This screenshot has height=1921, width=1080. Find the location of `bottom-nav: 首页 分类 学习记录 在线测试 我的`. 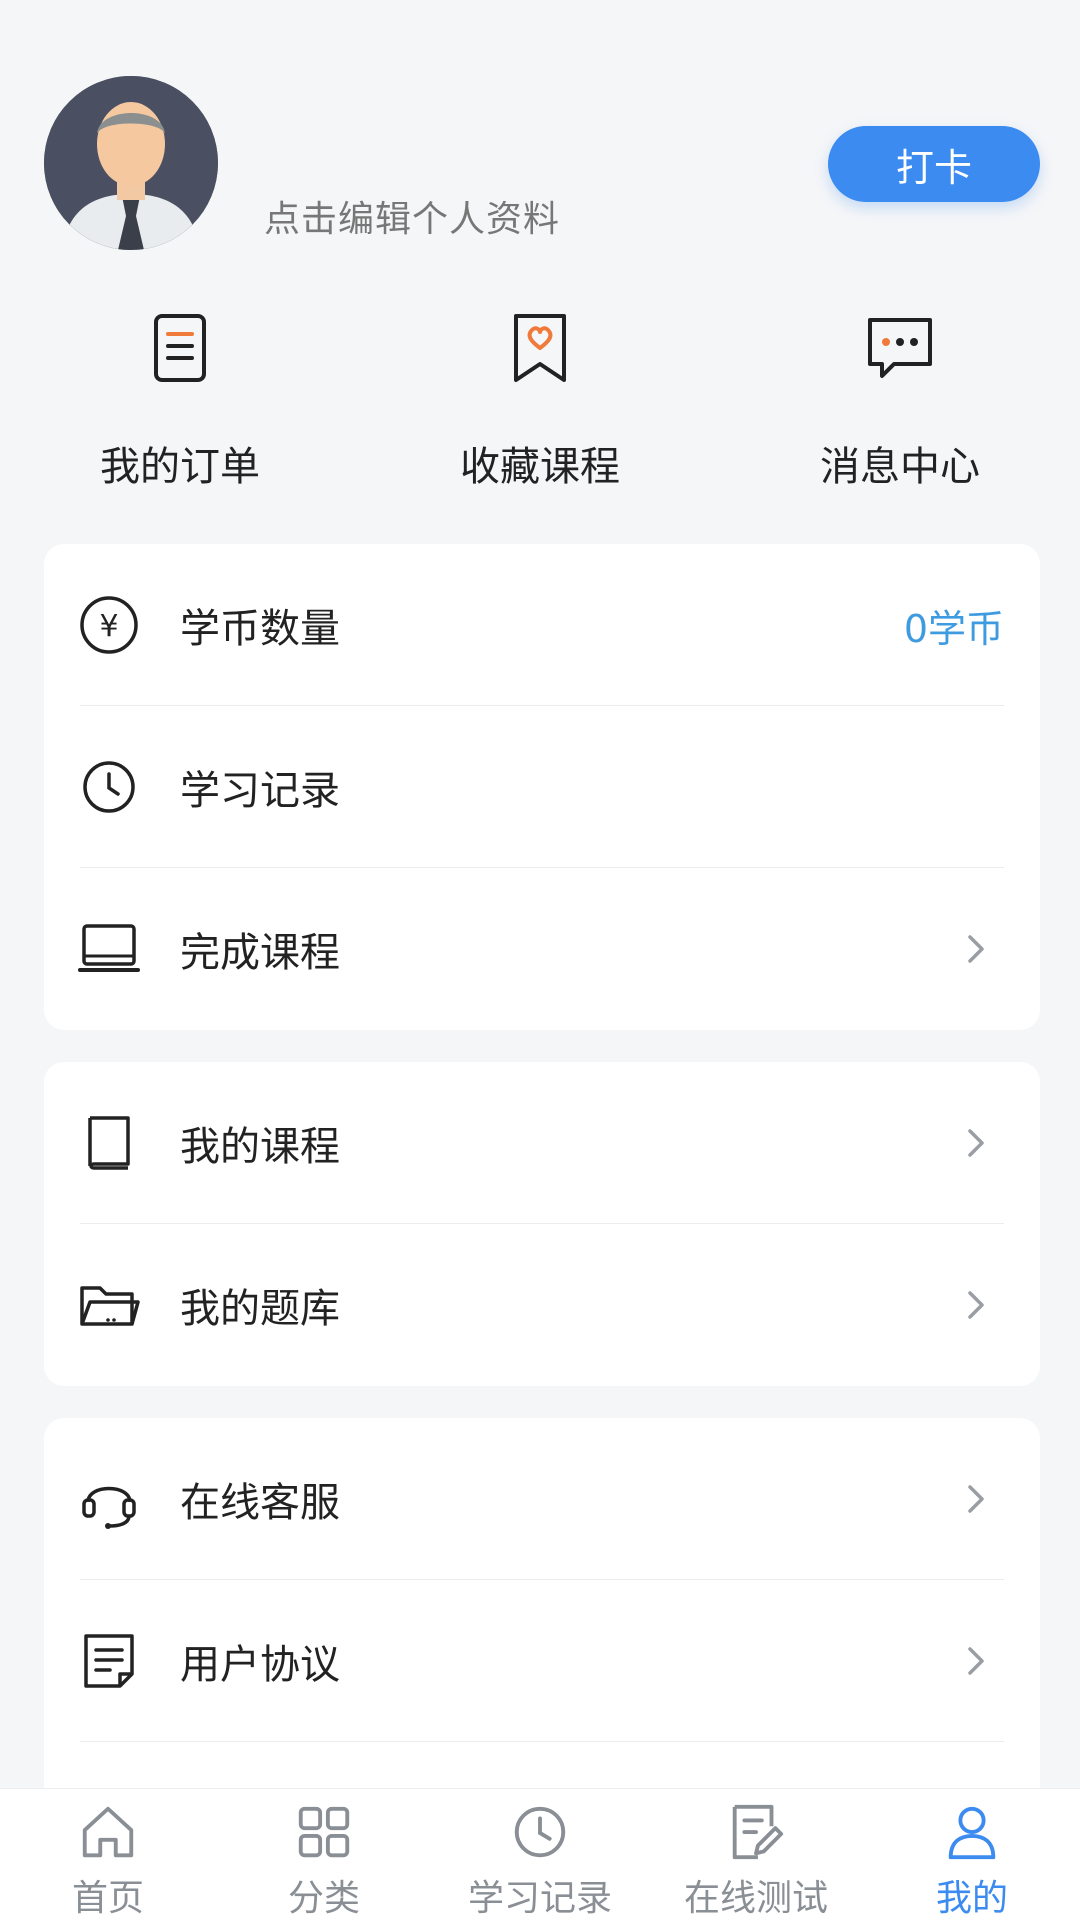

bottom-nav: 首页 分类 学习记录 在线测试 我的 is located at coordinates (540, 1854).